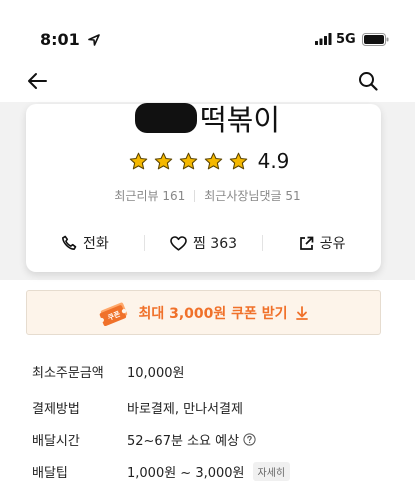 Image resolution: width=415 pixels, height=490 pixels. I want to click on network-type: 5G, so click(346, 39).